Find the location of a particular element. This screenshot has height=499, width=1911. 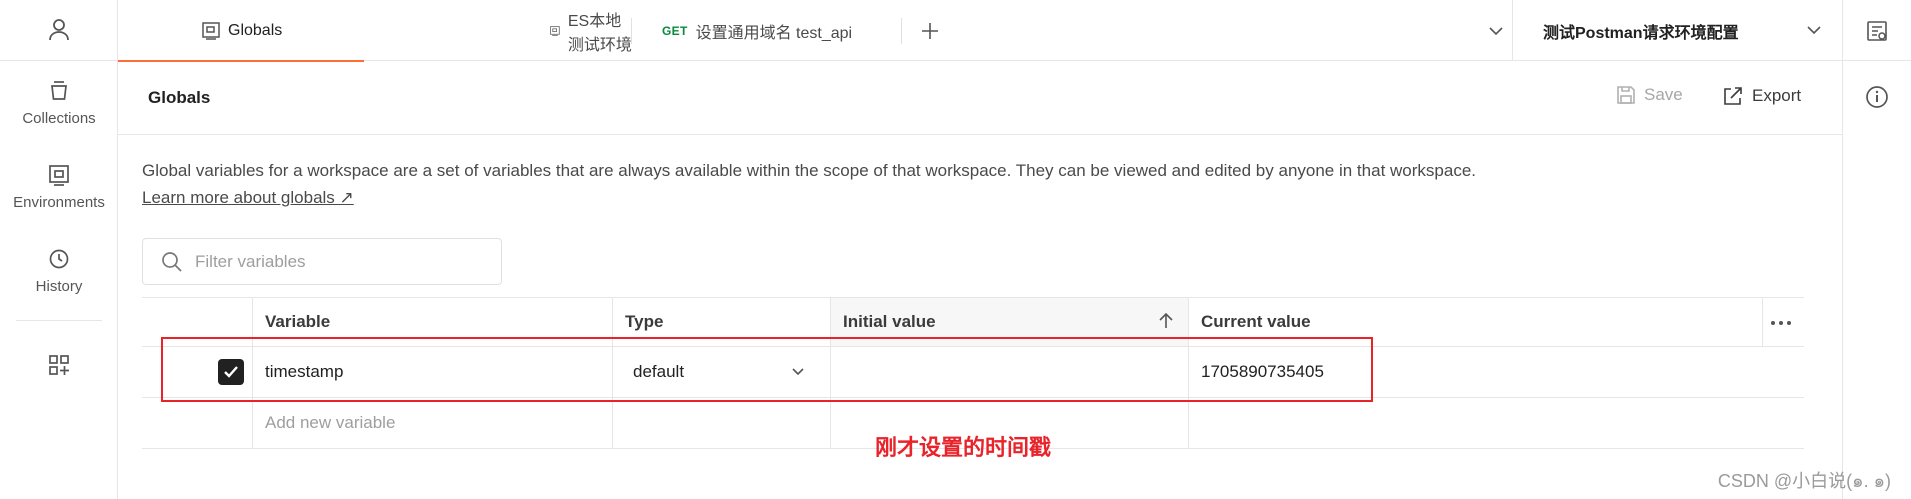

learn-more-link: Learn more about globals ↗ is located at coordinates (248, 197).